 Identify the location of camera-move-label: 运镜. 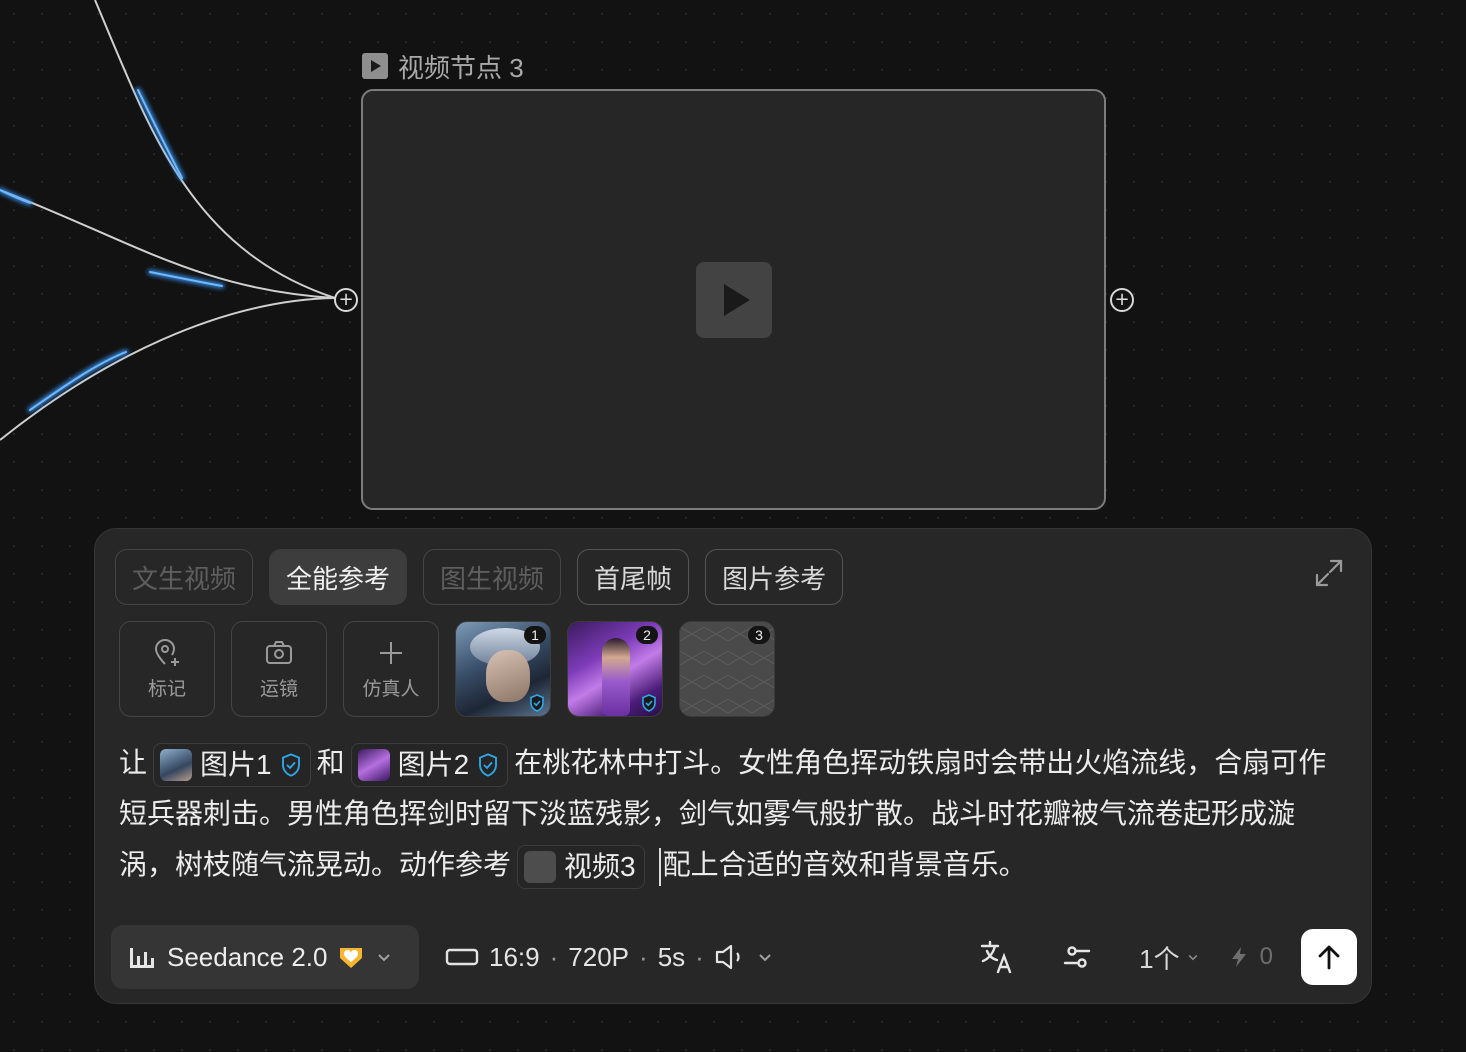
(278, 689).